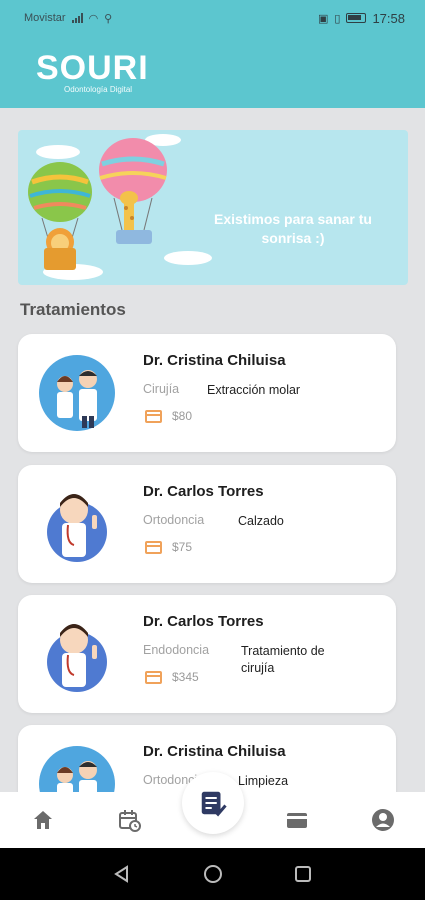 The width and height of the screenshot is (425, 900). I want to click on status-bar: Movistar ◠ ⚲ ▣ ▯ 17:58, so click(212, 18).